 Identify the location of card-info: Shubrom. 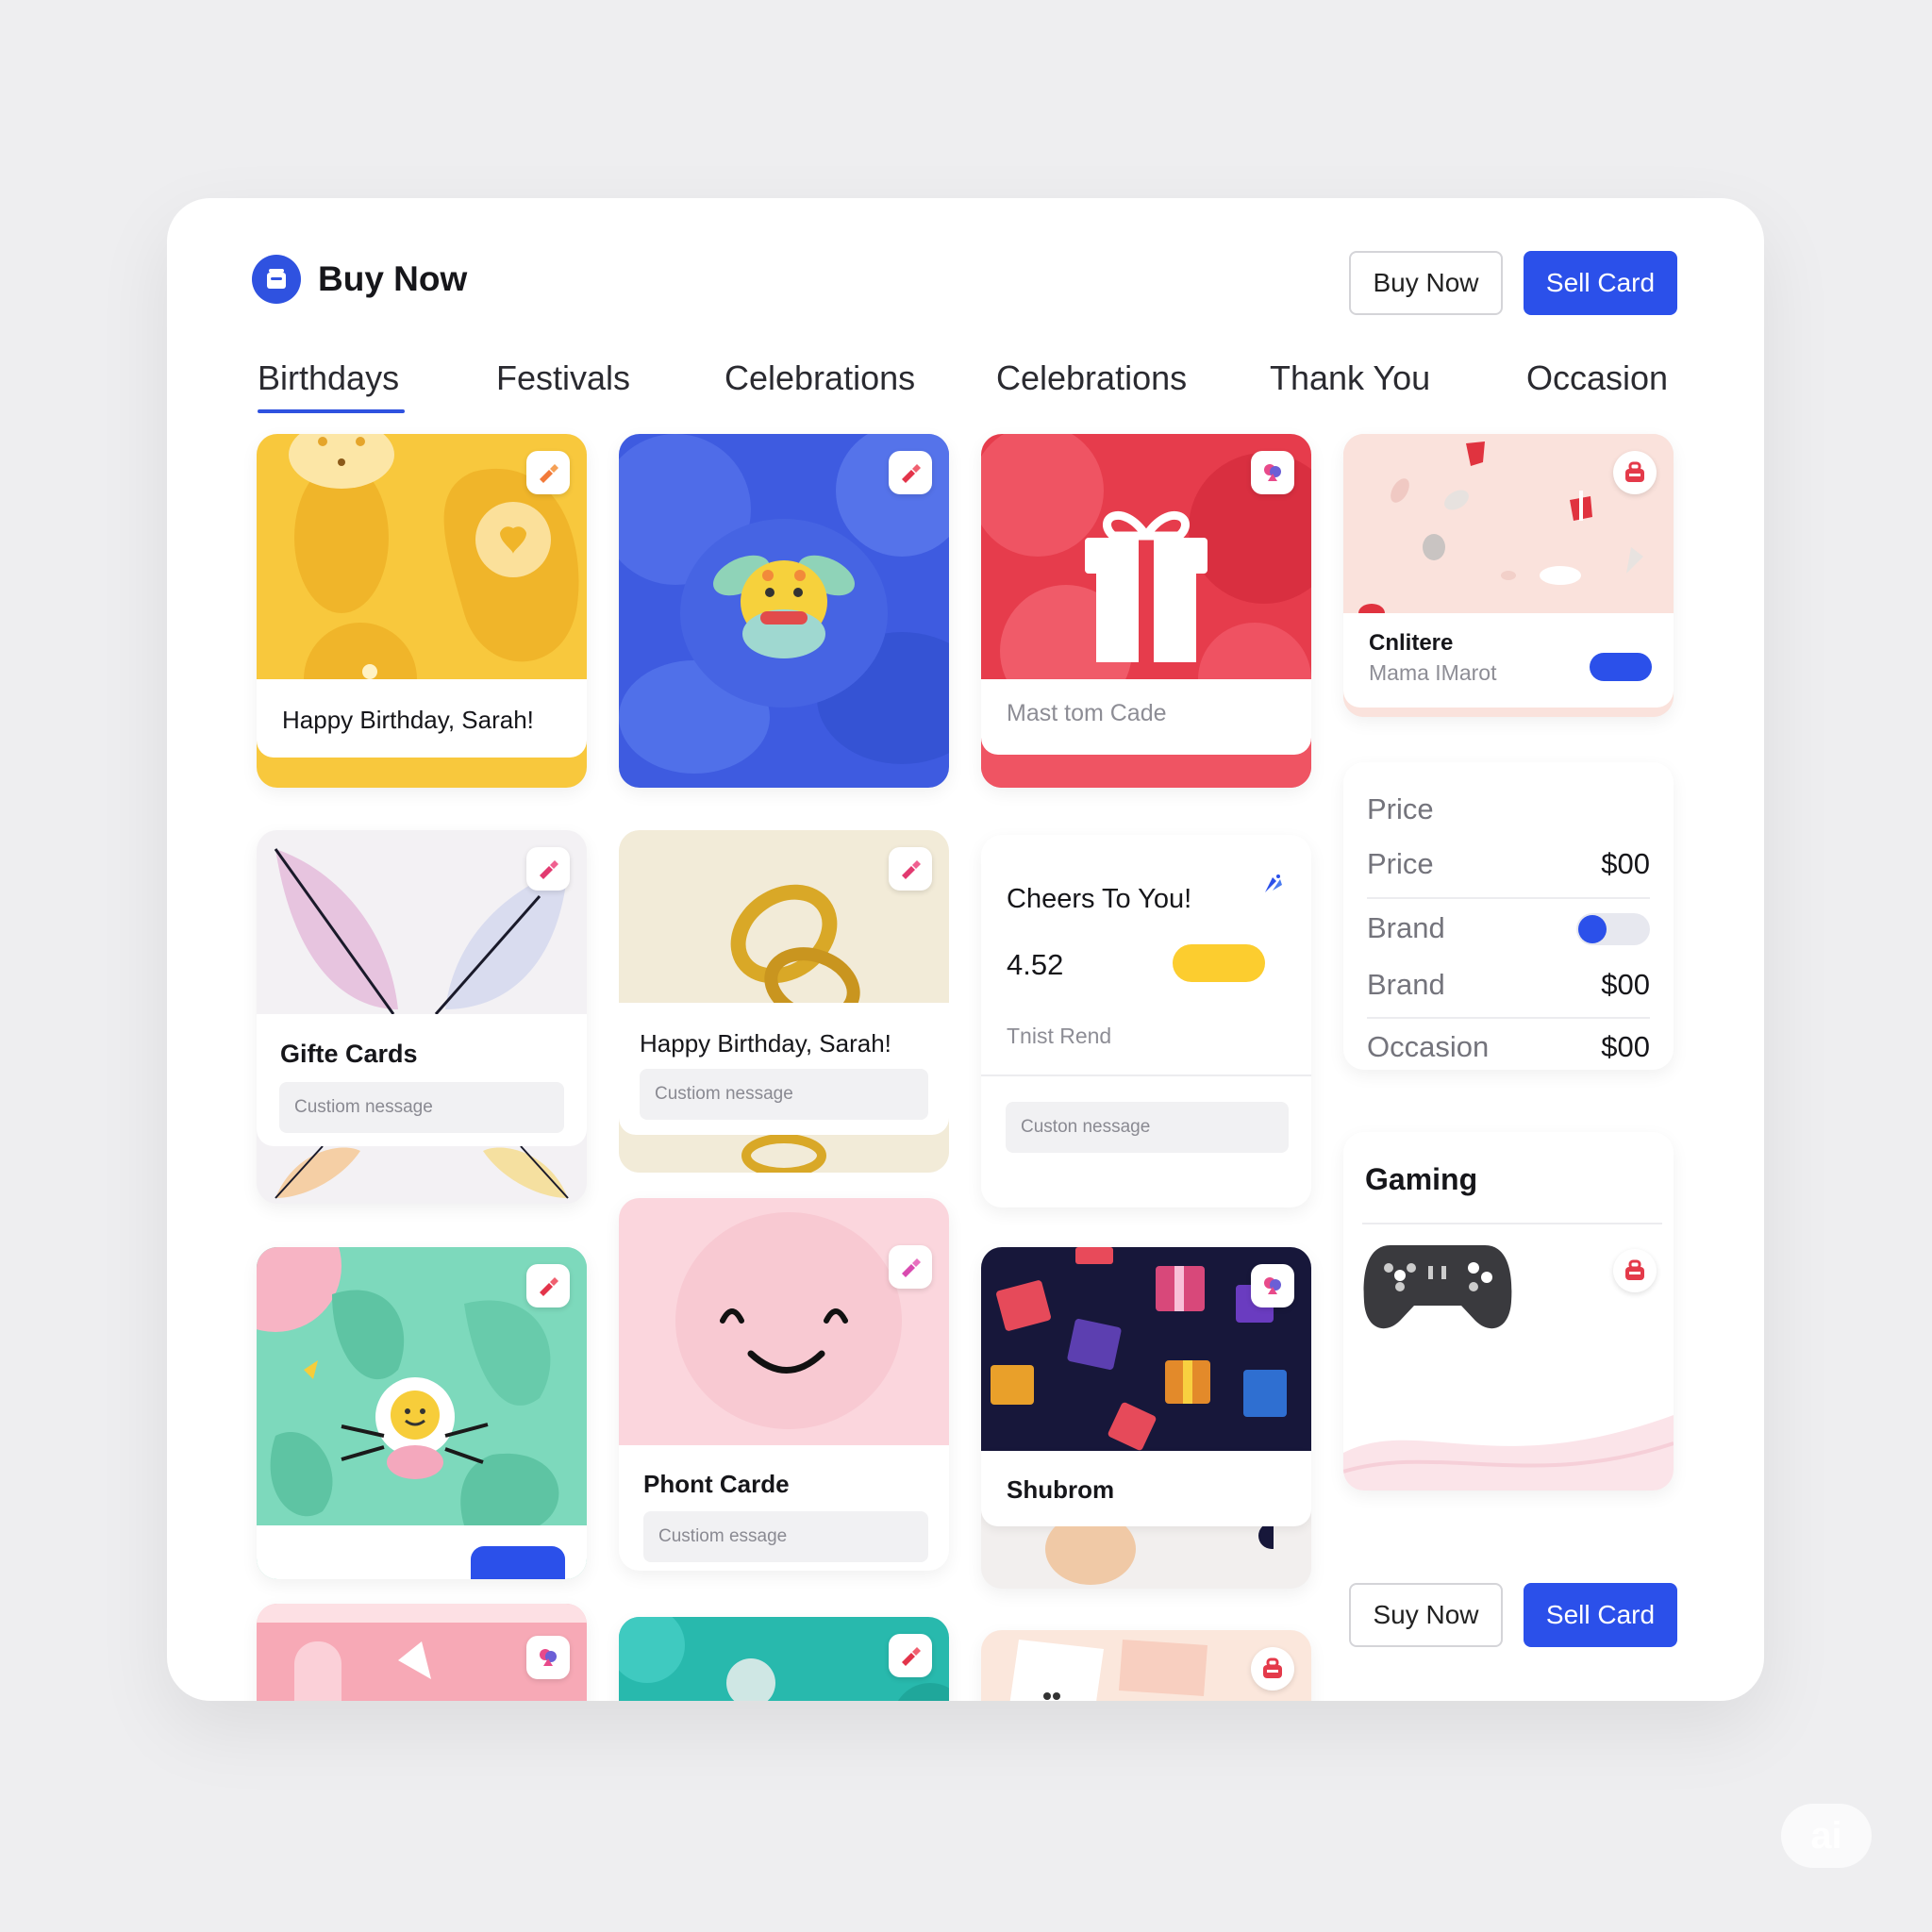
(1146, 1488).